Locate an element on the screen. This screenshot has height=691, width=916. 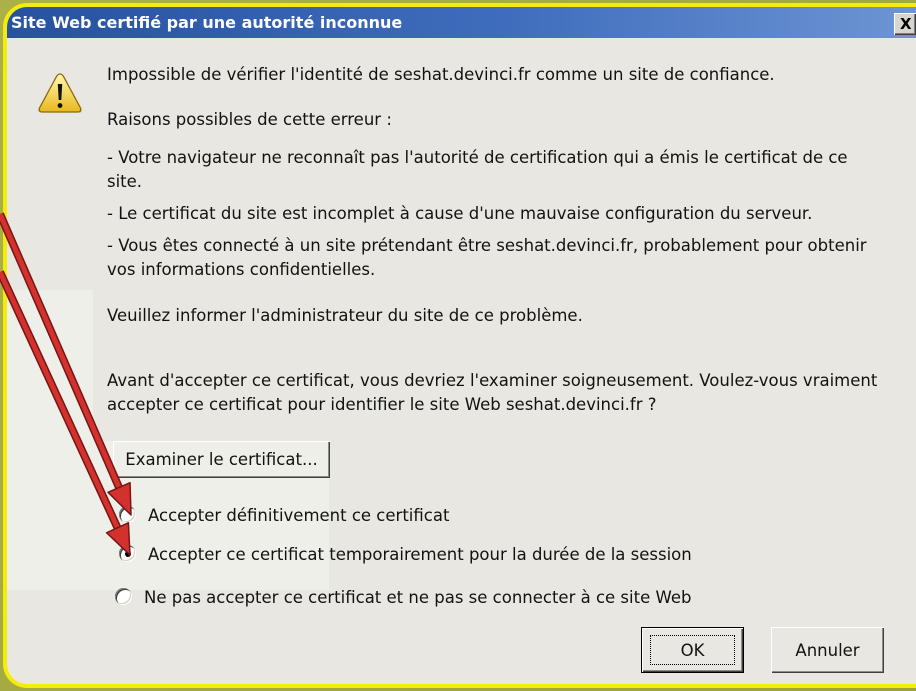
cancel-button: Annuler is located at coordinates (827, 650).